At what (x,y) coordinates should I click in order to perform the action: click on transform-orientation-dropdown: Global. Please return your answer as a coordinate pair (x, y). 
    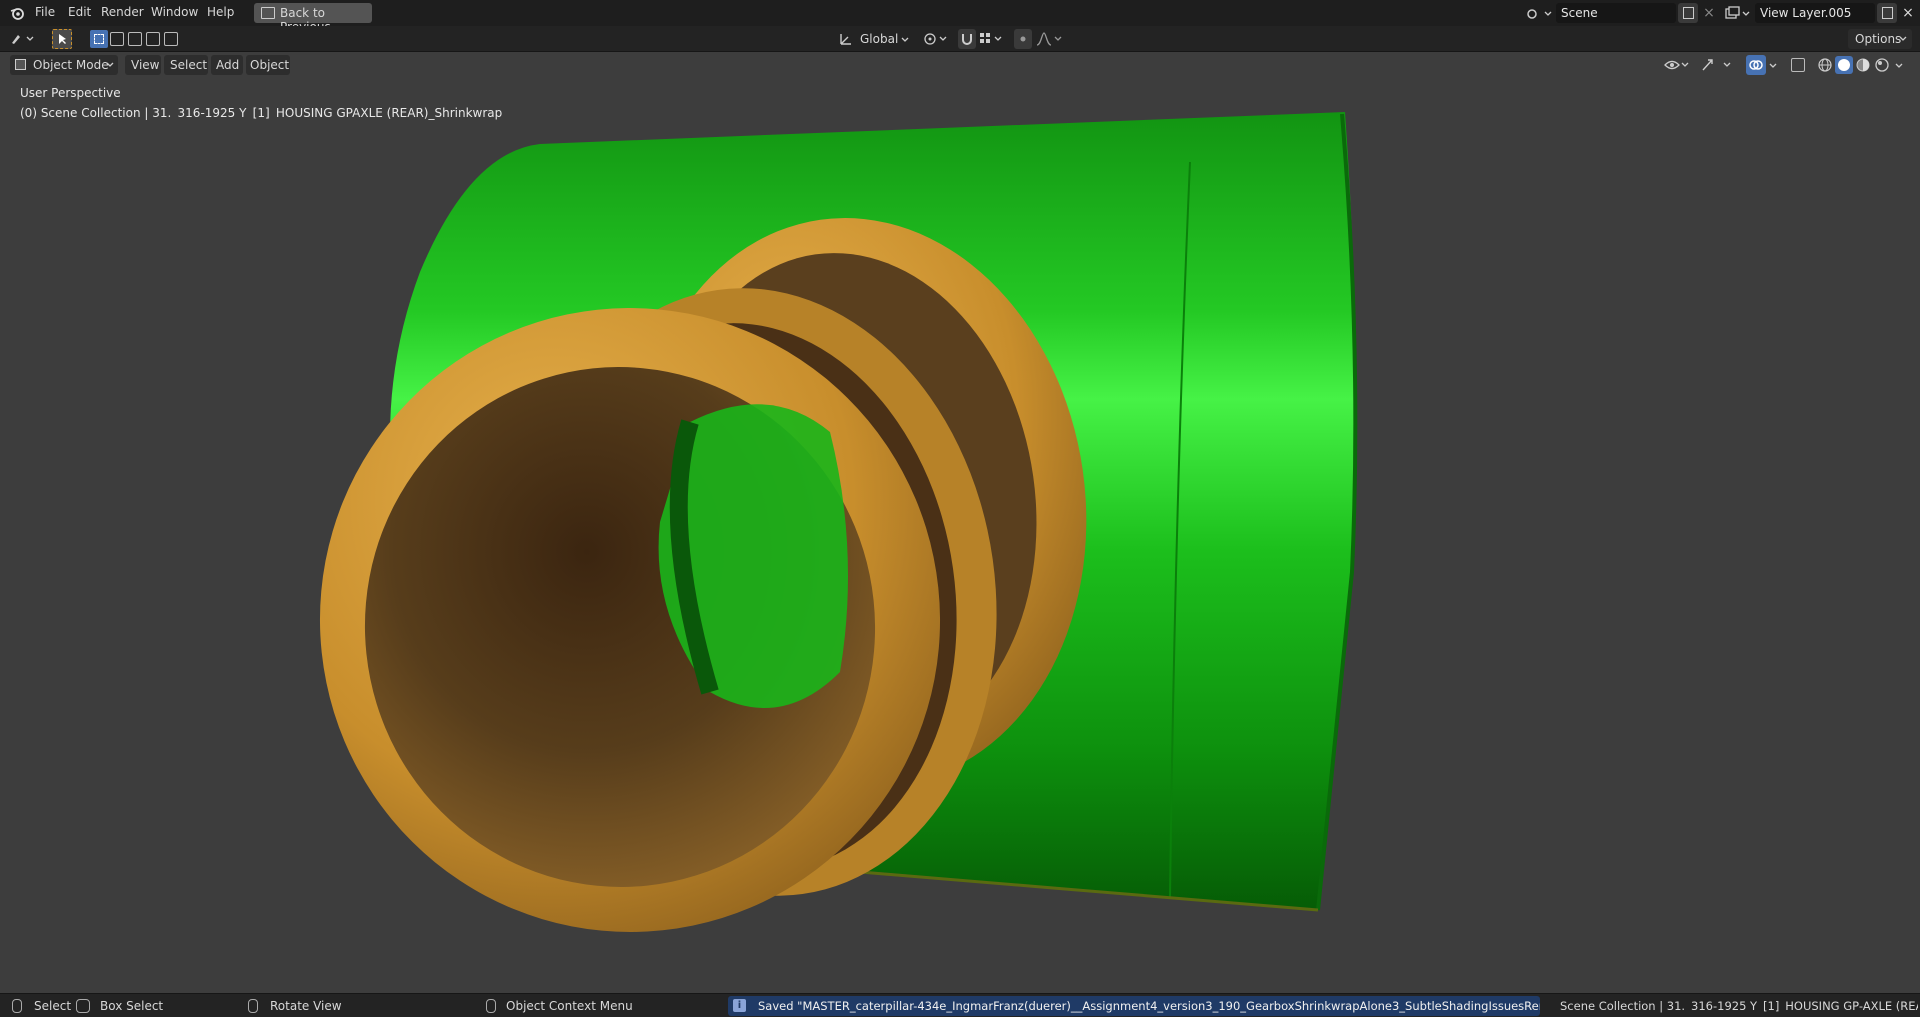
    Looking at the image, I should click on (879, 39).